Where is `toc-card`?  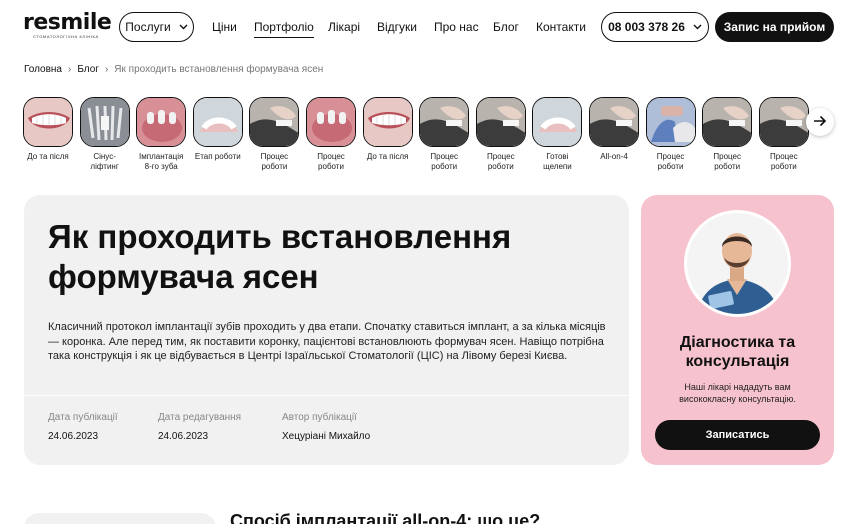
toc-card is located at coordinates (120, 518).